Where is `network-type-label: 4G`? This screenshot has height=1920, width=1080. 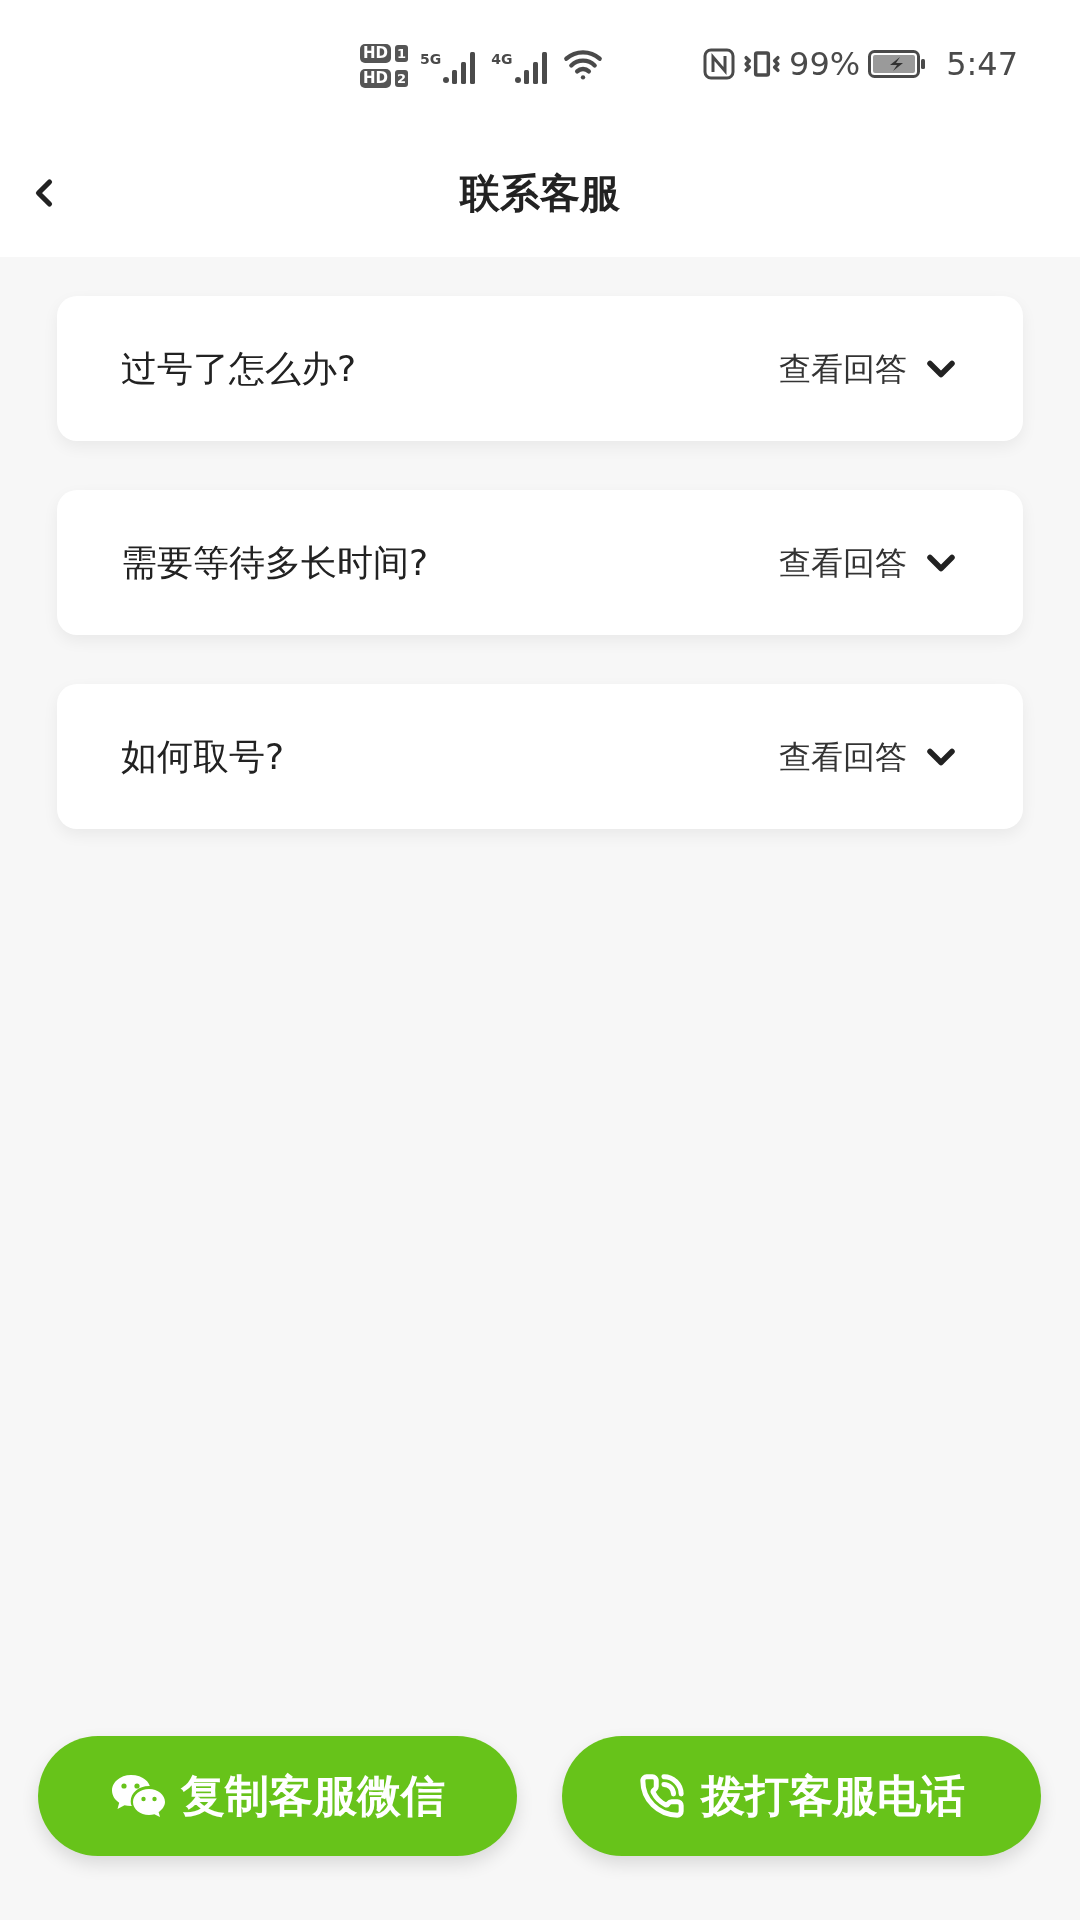 network-type-label: 4G is located at coordinates (502, 59).